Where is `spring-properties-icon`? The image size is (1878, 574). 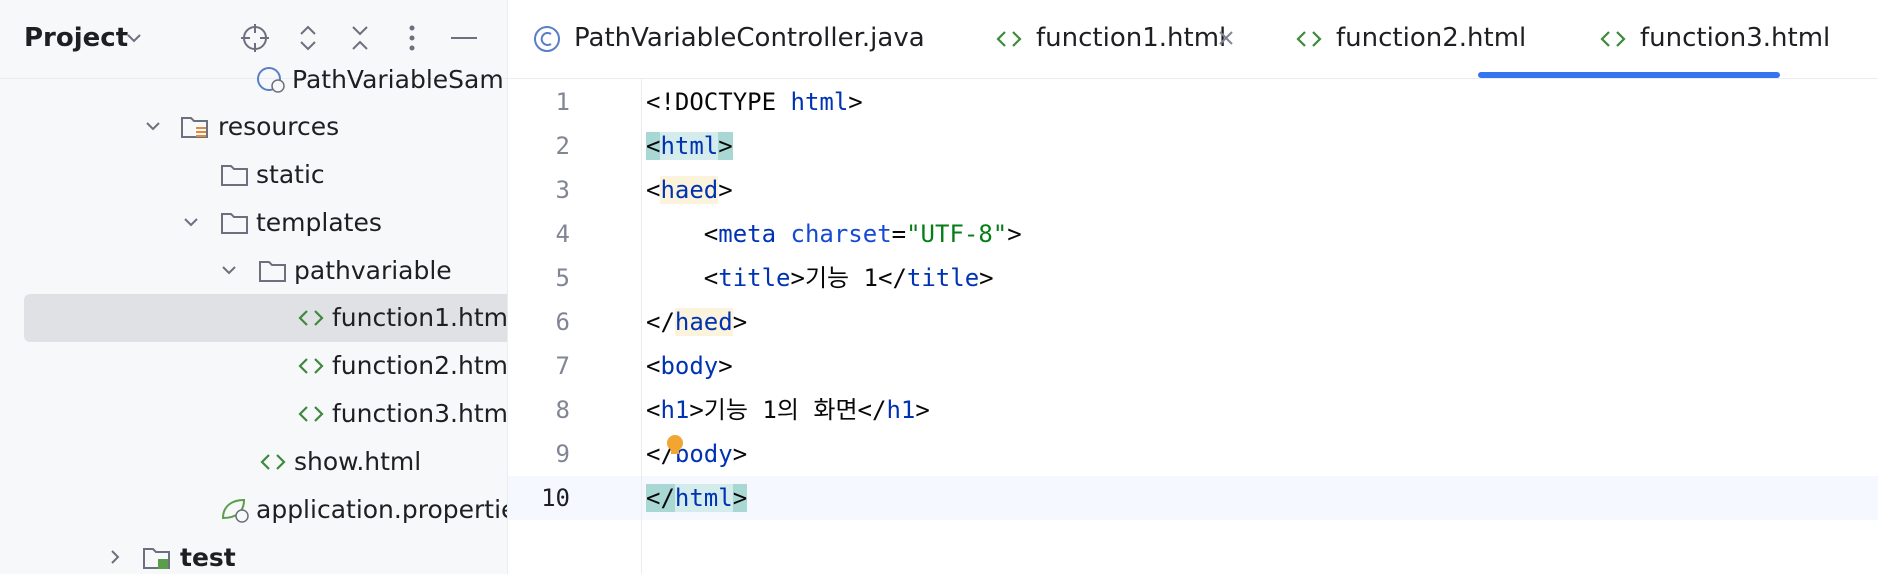 spring-properties-icon is located at coordinates (235, 510).